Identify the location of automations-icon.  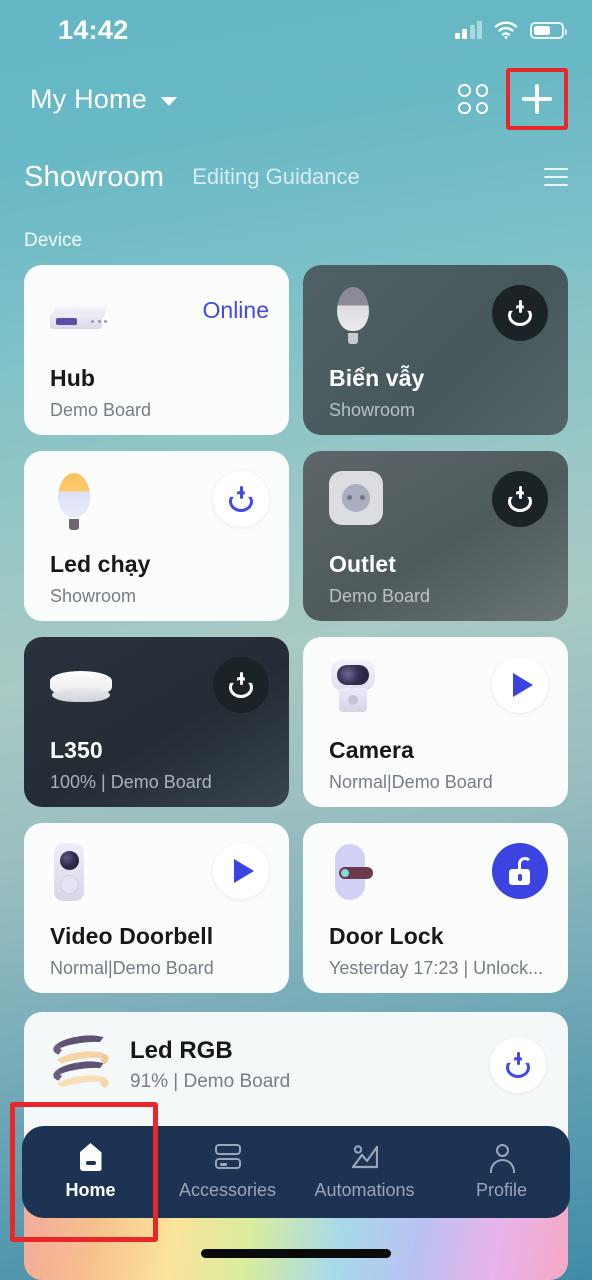
(365, 1157).